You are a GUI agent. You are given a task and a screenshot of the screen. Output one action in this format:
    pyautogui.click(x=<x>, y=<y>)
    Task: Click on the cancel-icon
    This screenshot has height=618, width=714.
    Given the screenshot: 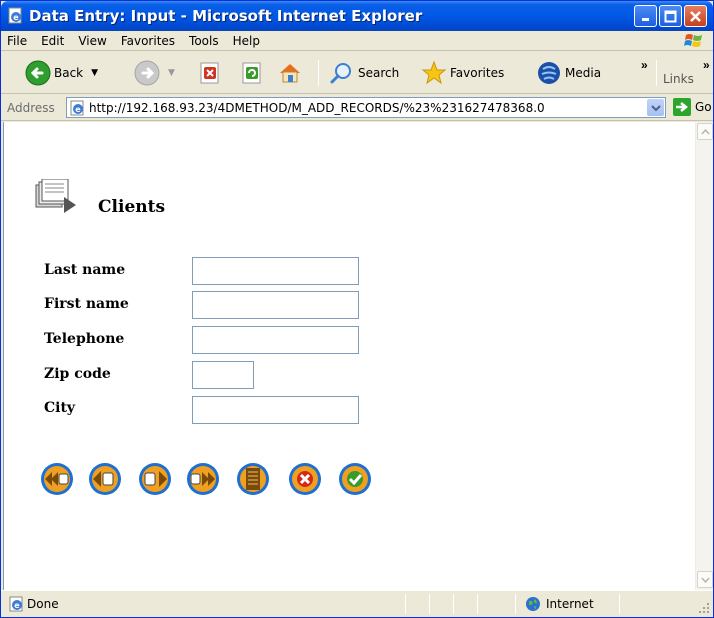 What is the action you would take?
    pyautogui.click(x=305, y=479)
    